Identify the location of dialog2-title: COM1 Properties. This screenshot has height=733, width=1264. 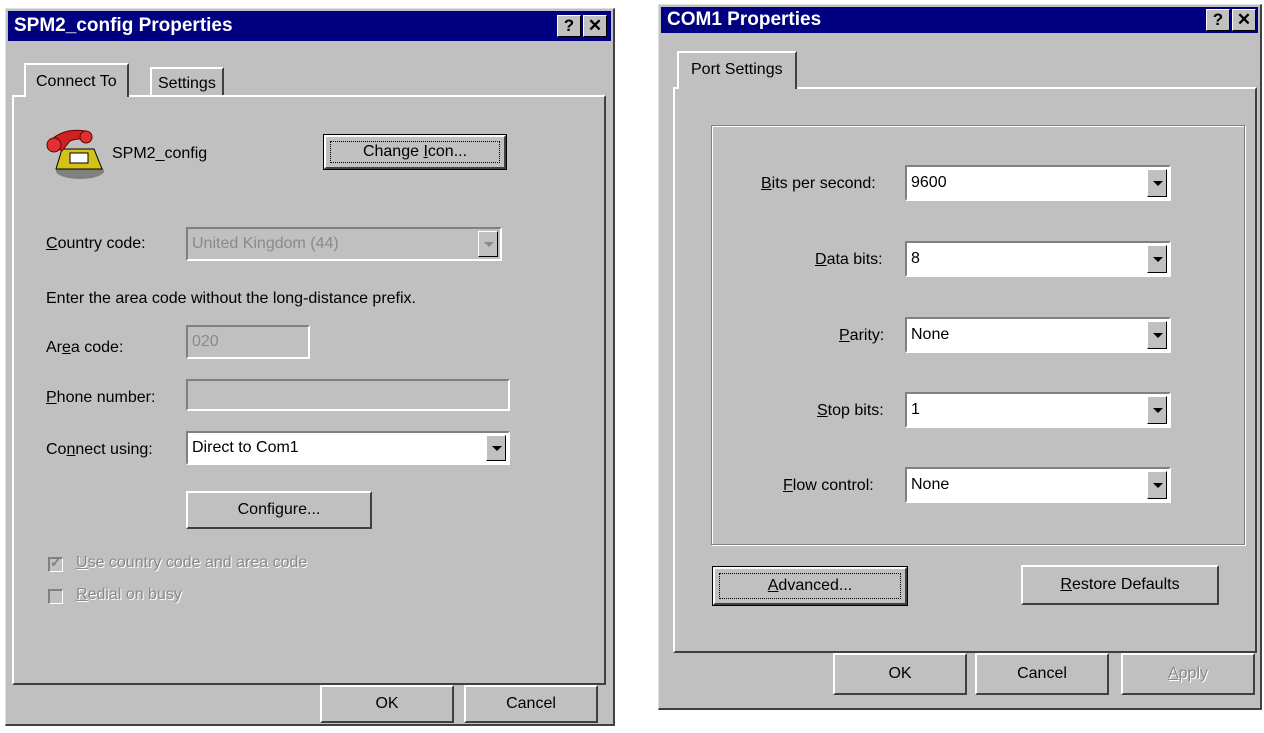
(744, 19).